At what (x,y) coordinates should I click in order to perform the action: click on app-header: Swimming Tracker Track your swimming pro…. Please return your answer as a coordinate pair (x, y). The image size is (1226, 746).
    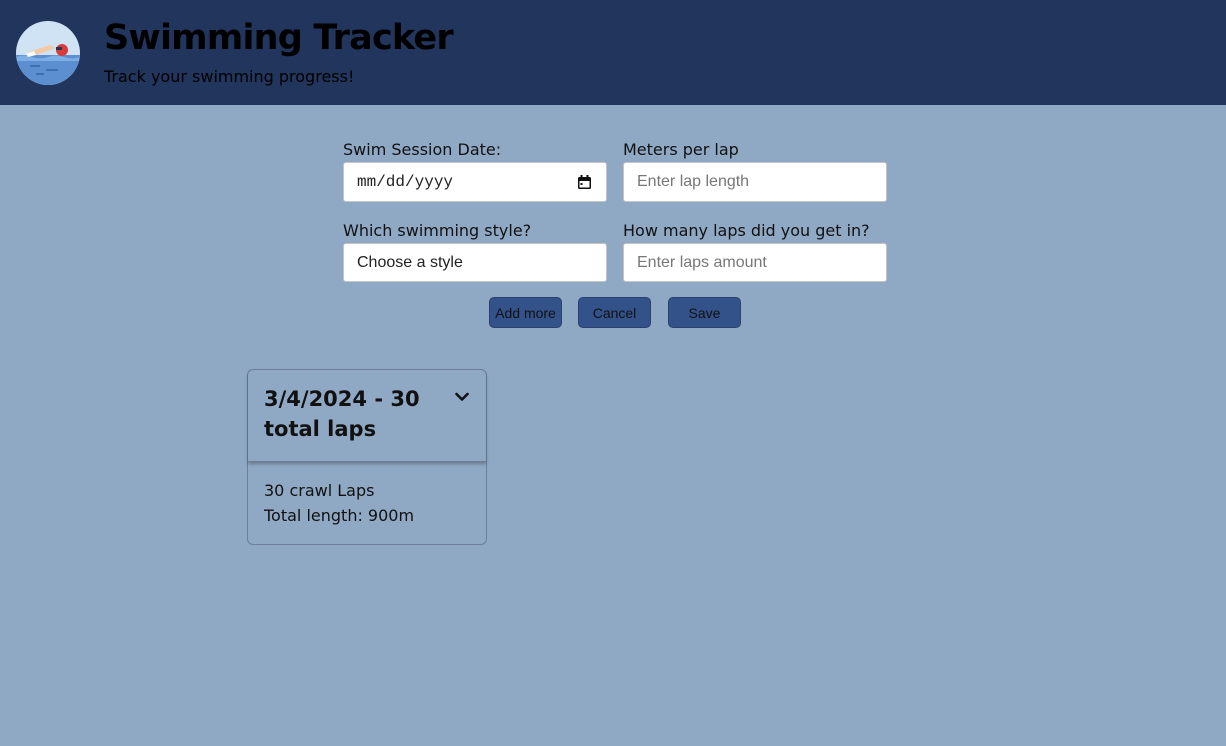
    Looking at the image, I should click on (613, 52).